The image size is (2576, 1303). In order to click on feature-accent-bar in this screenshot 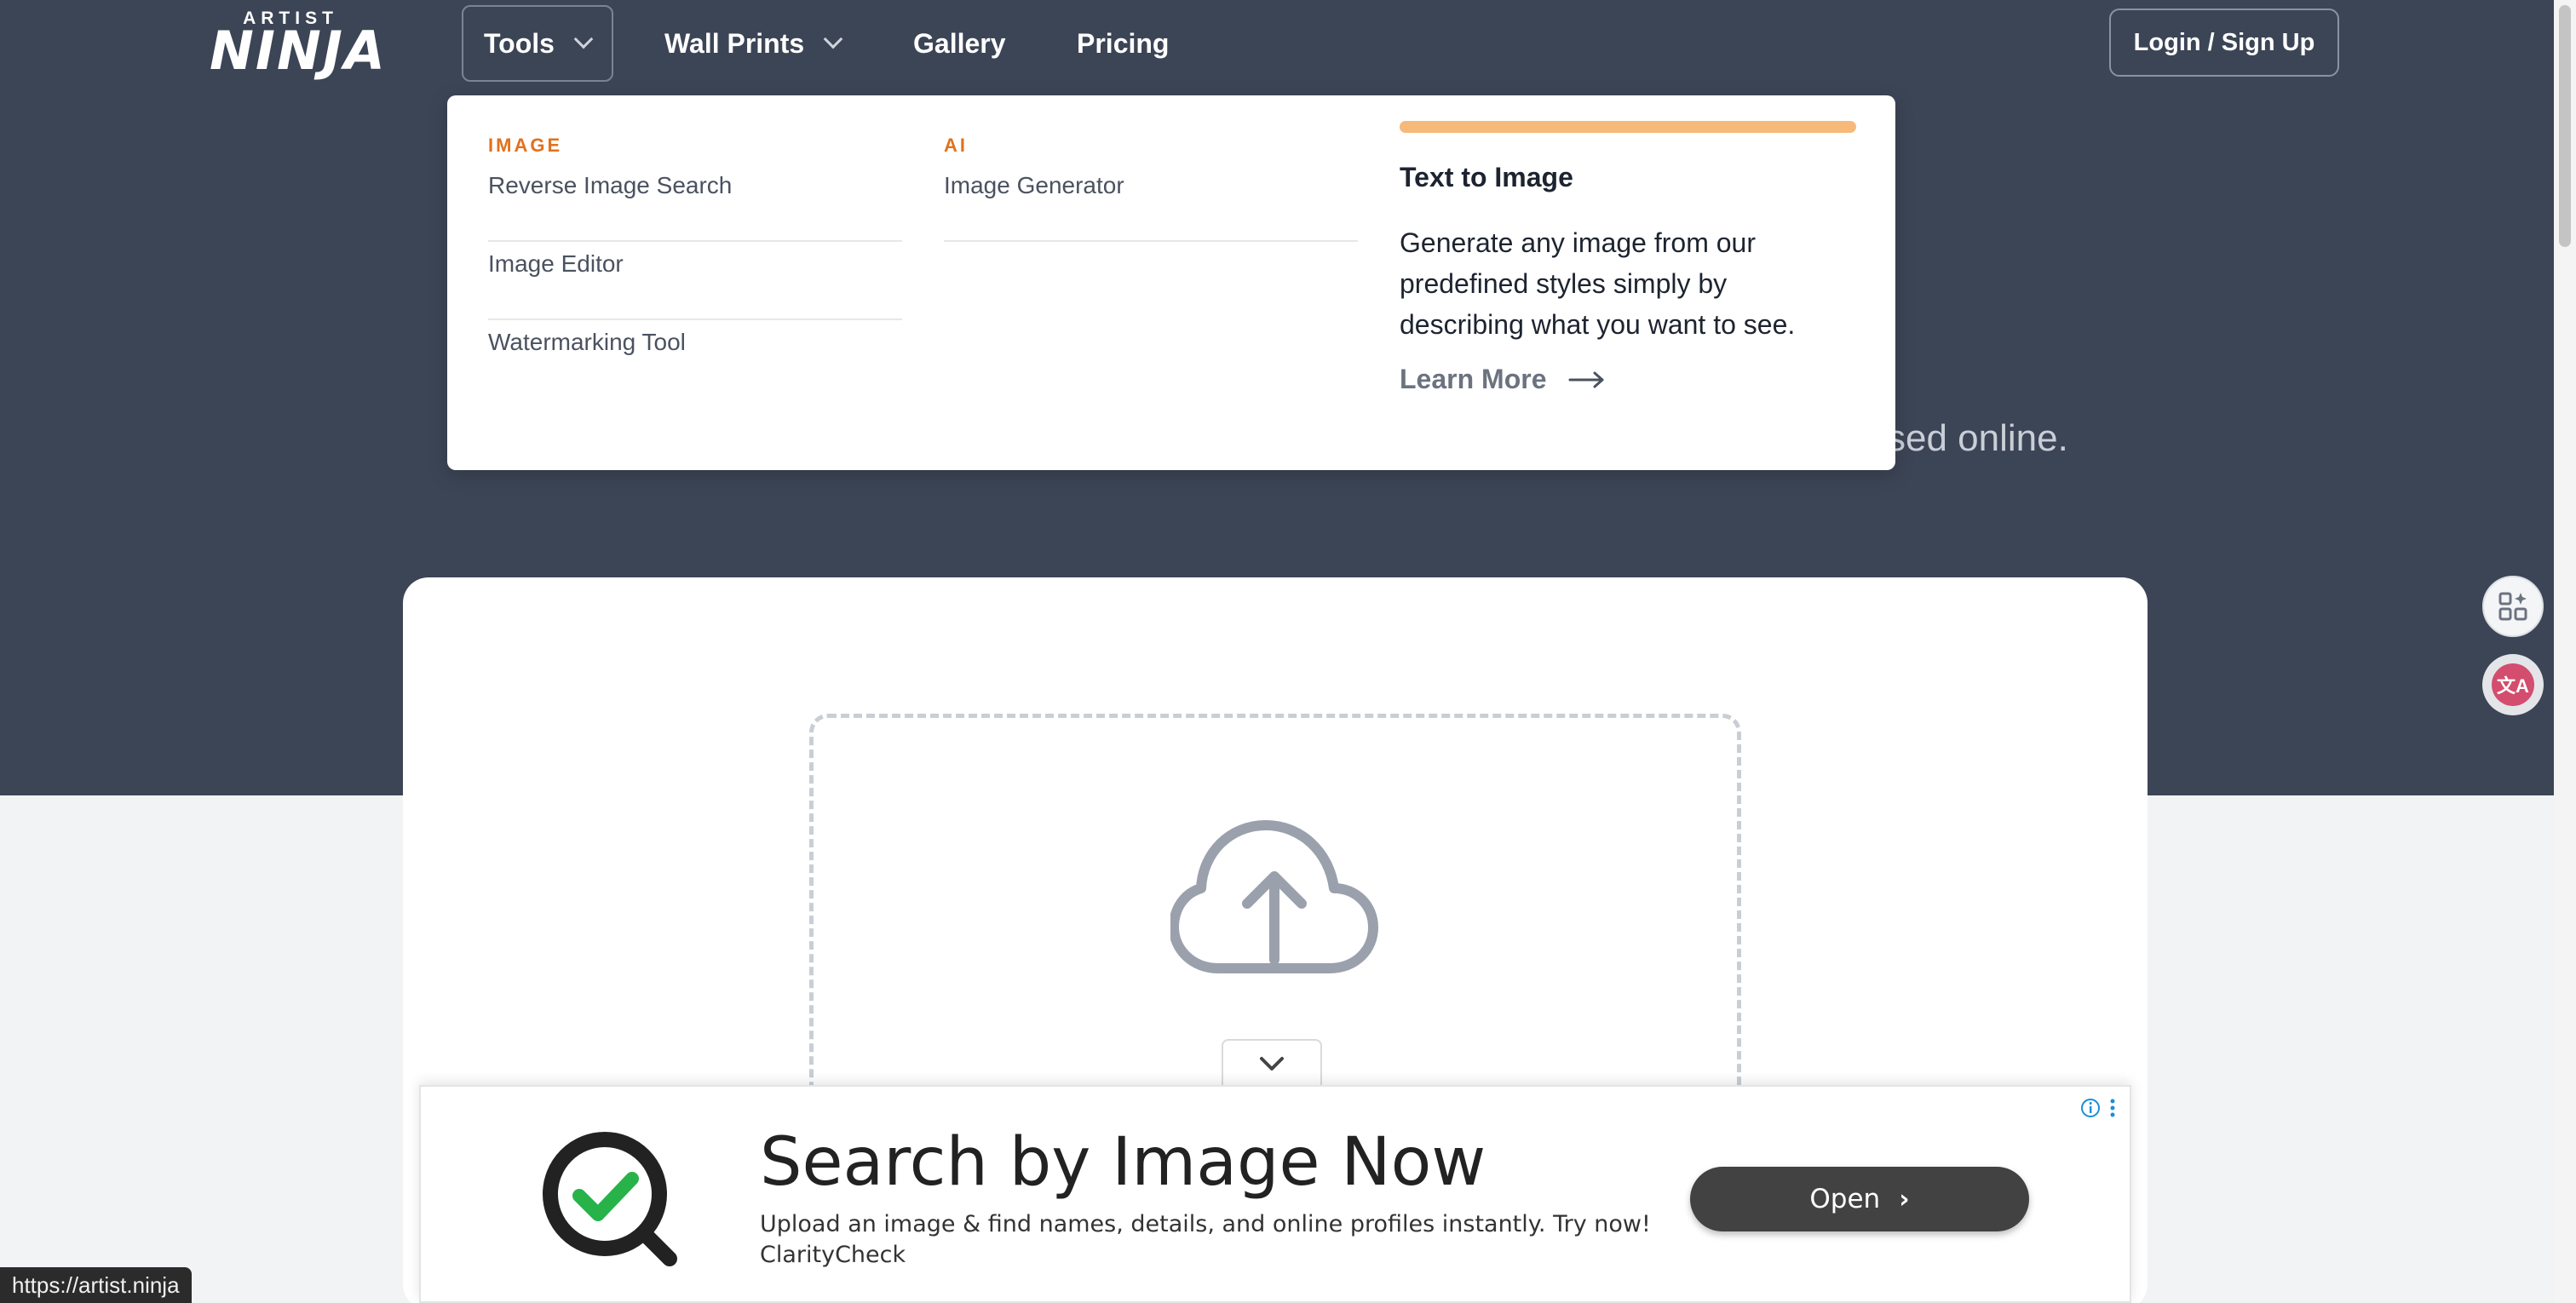, I will do `click(1628, 127)`.